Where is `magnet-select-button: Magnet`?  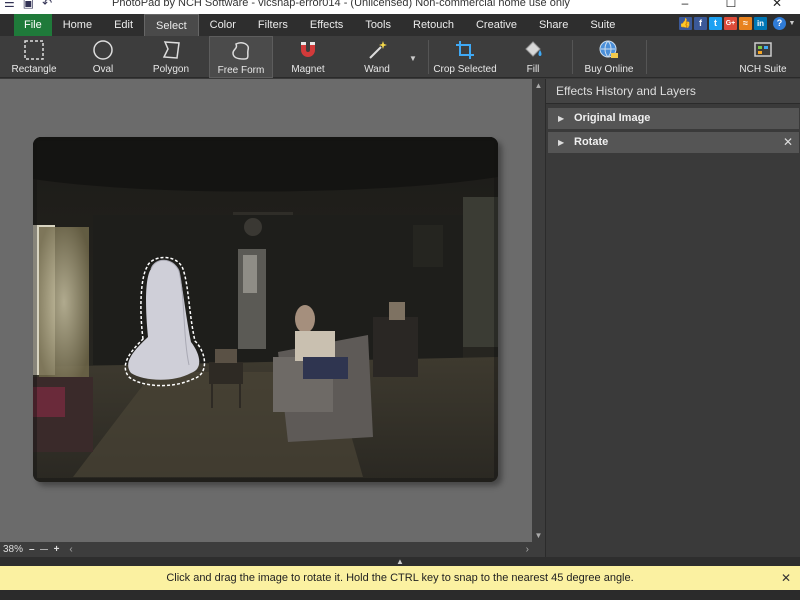 magnet-select-button: Magnet is located at coordinates (308, 57).